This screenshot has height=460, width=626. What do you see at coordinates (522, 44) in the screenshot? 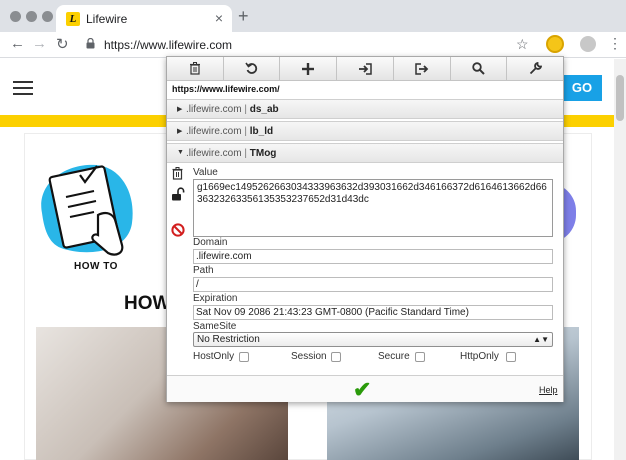
I see `bookmark-star-icon: ☆` at bounding box center [522, 44].